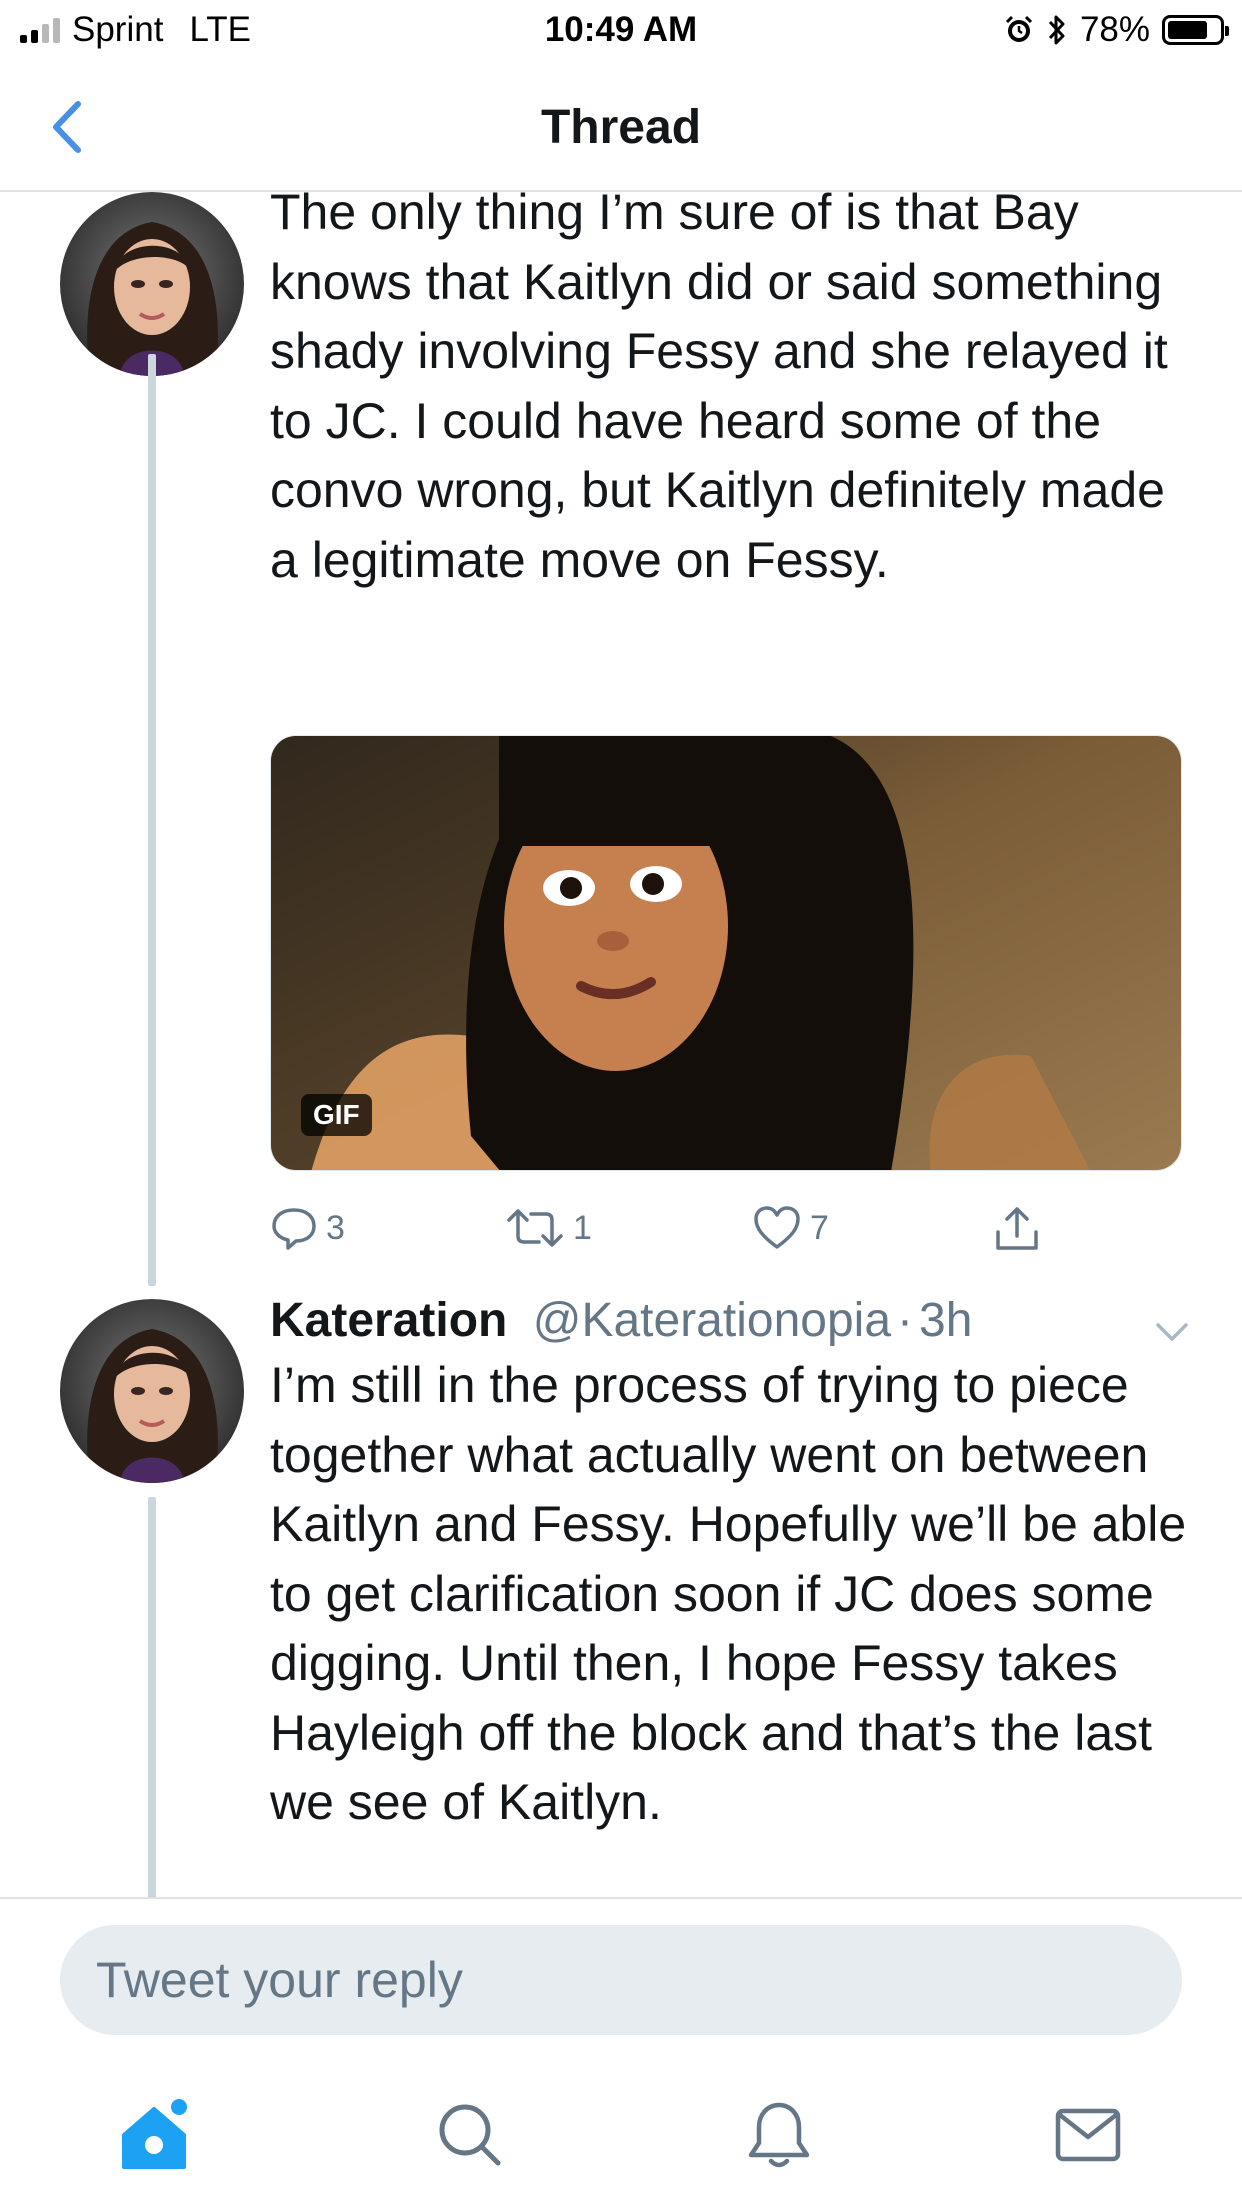  I want to click on reply-button: 3, so click(307, 1228).